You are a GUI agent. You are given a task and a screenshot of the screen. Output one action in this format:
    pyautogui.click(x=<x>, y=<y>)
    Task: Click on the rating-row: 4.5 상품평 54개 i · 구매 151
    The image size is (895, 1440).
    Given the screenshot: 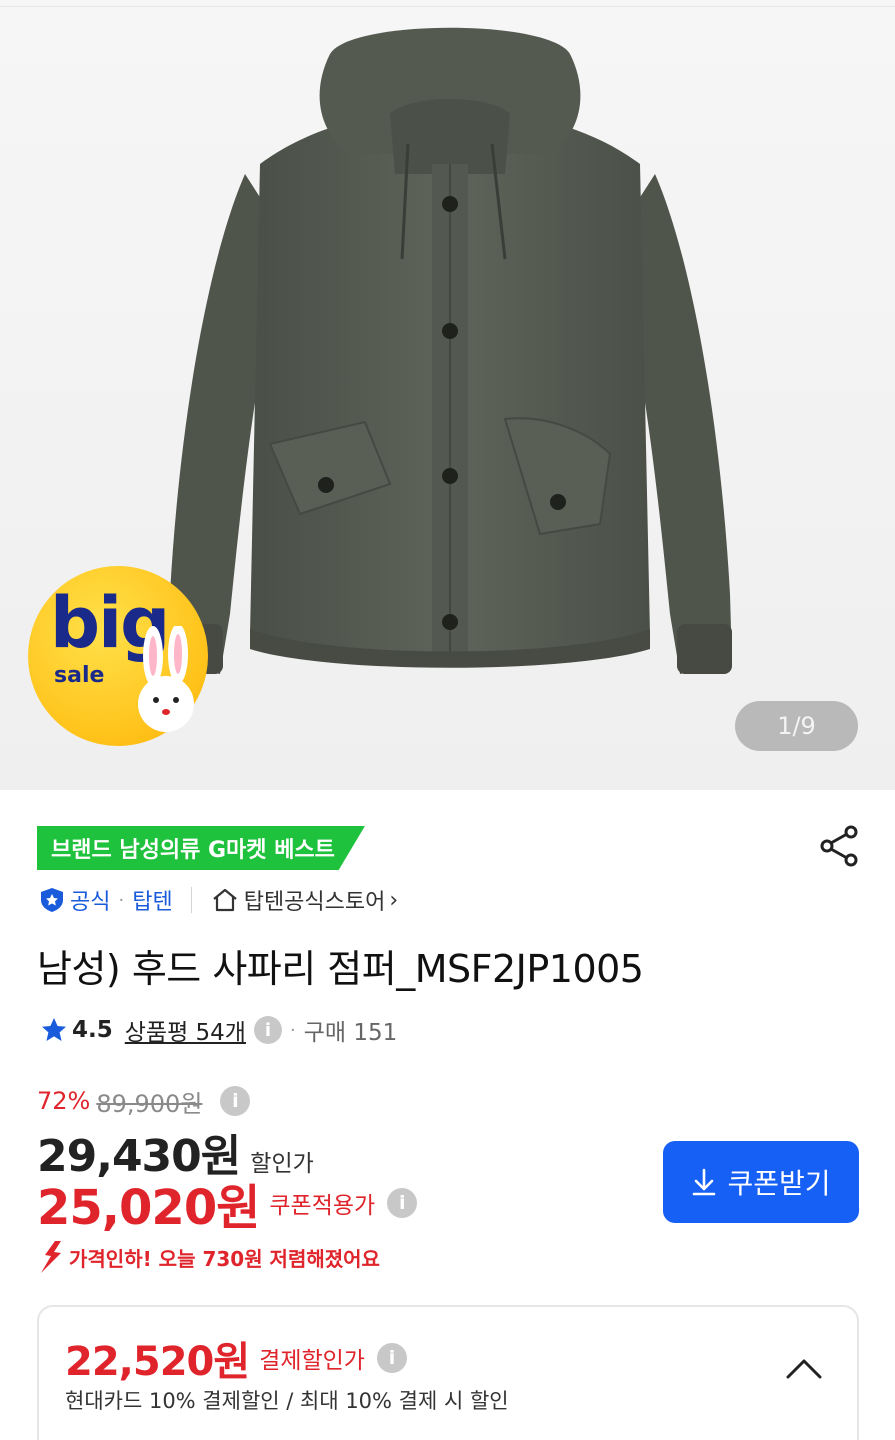 What is the action you would take?
    pyautogui.click(x=218, y=1030)
    